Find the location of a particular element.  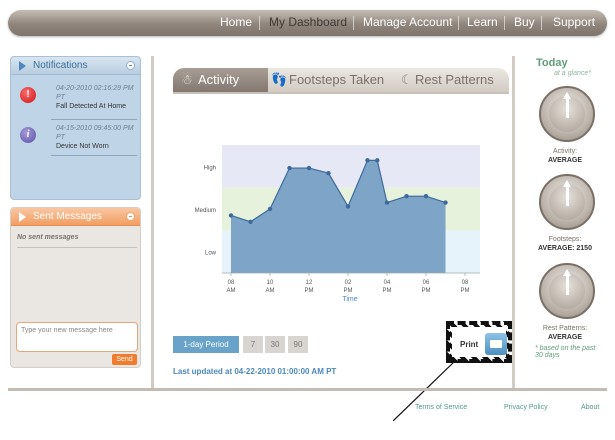

y-axis-label: Low is located at coordinates (211, 254).